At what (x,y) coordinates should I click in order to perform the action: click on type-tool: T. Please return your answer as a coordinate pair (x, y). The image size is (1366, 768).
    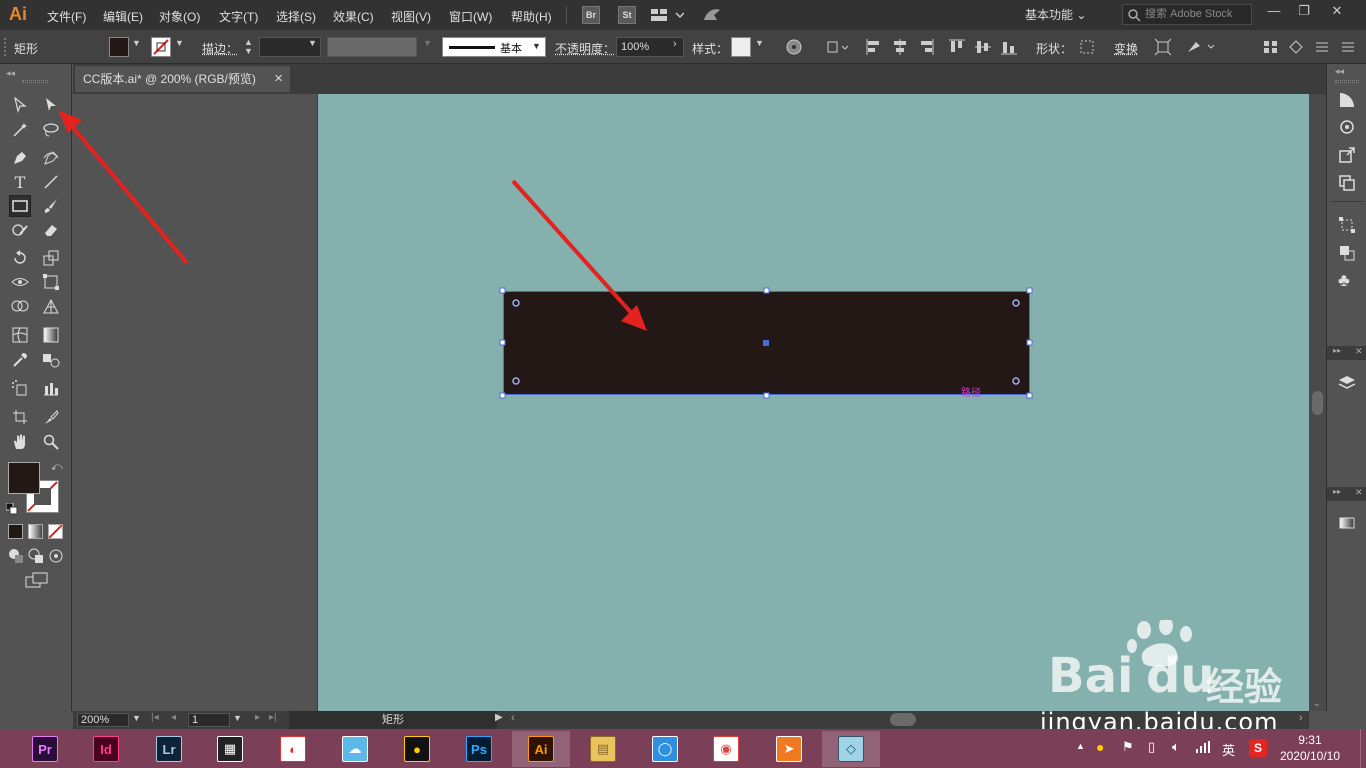
    Looking at the image, I should click on (20, 182).